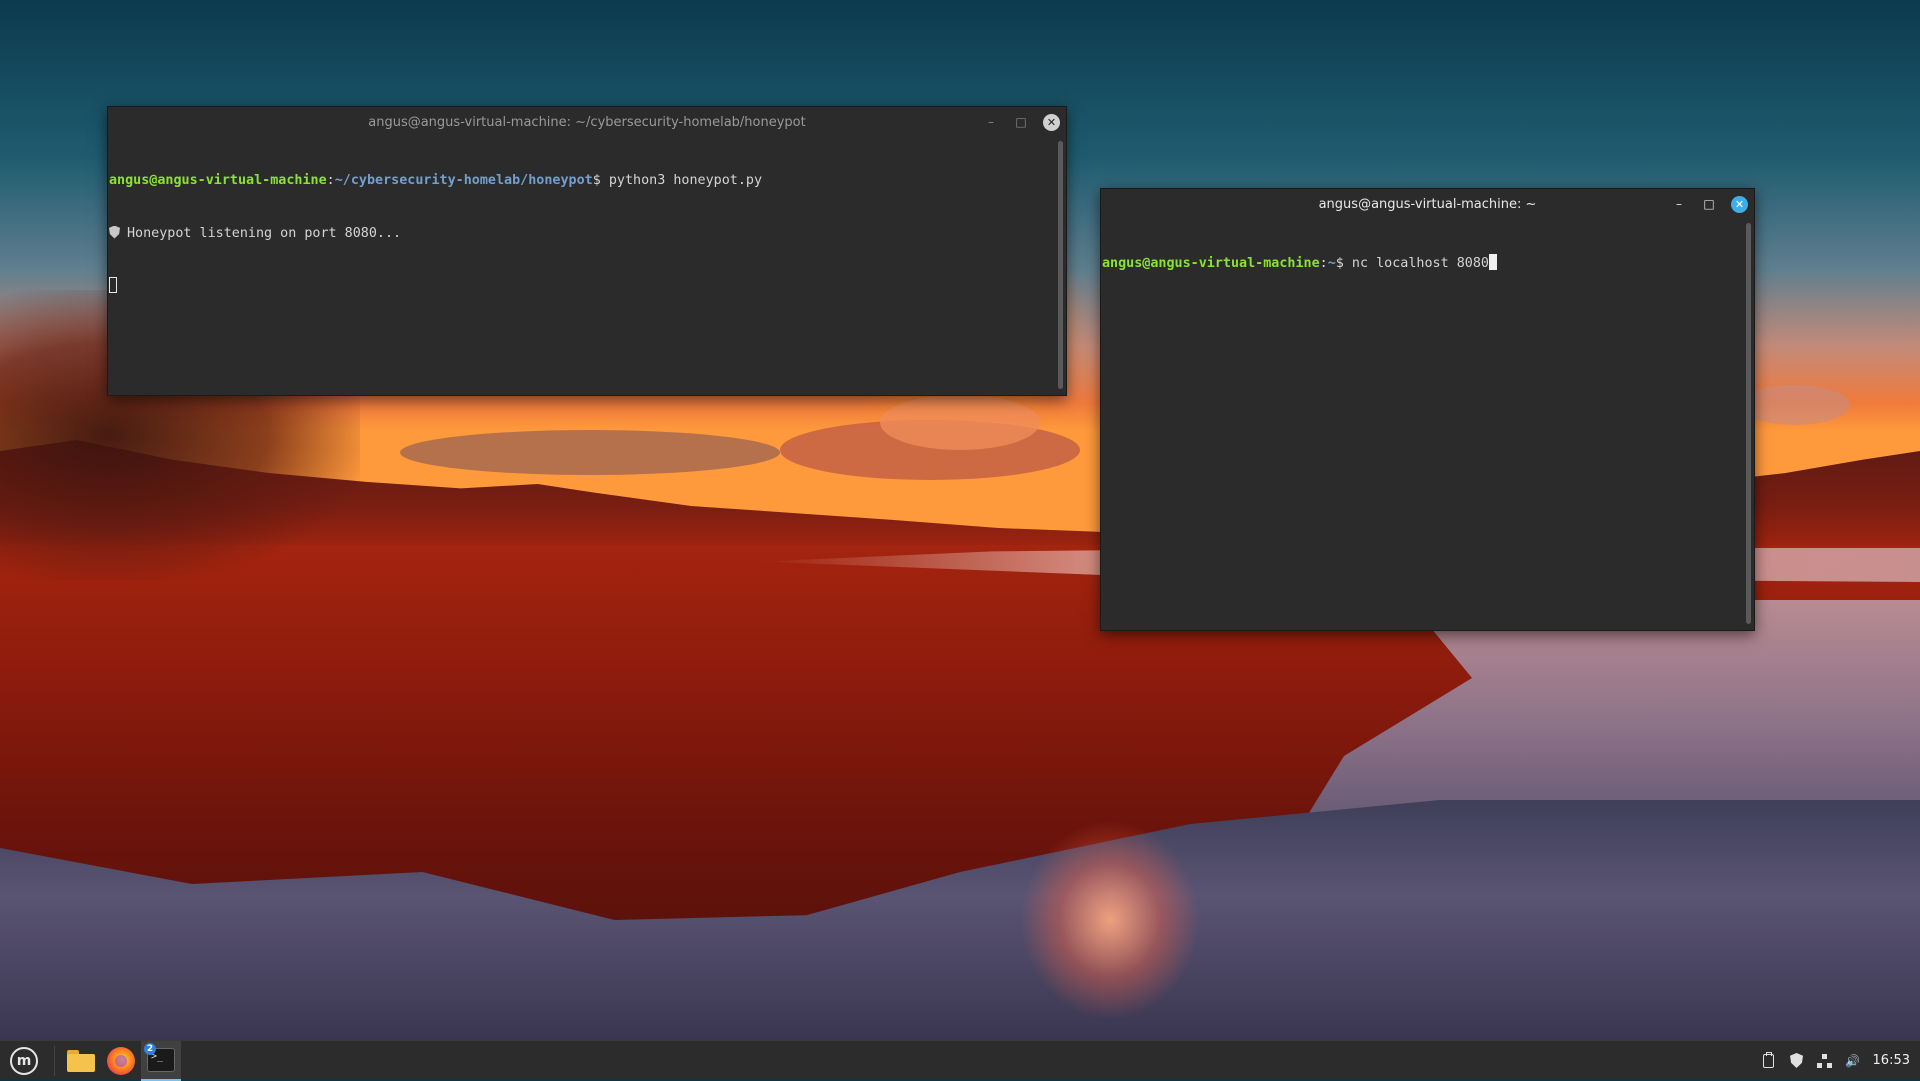 This screenshot has width=1920, height=1081. I want to click on clock: 16:53, so click(1891, 1060).